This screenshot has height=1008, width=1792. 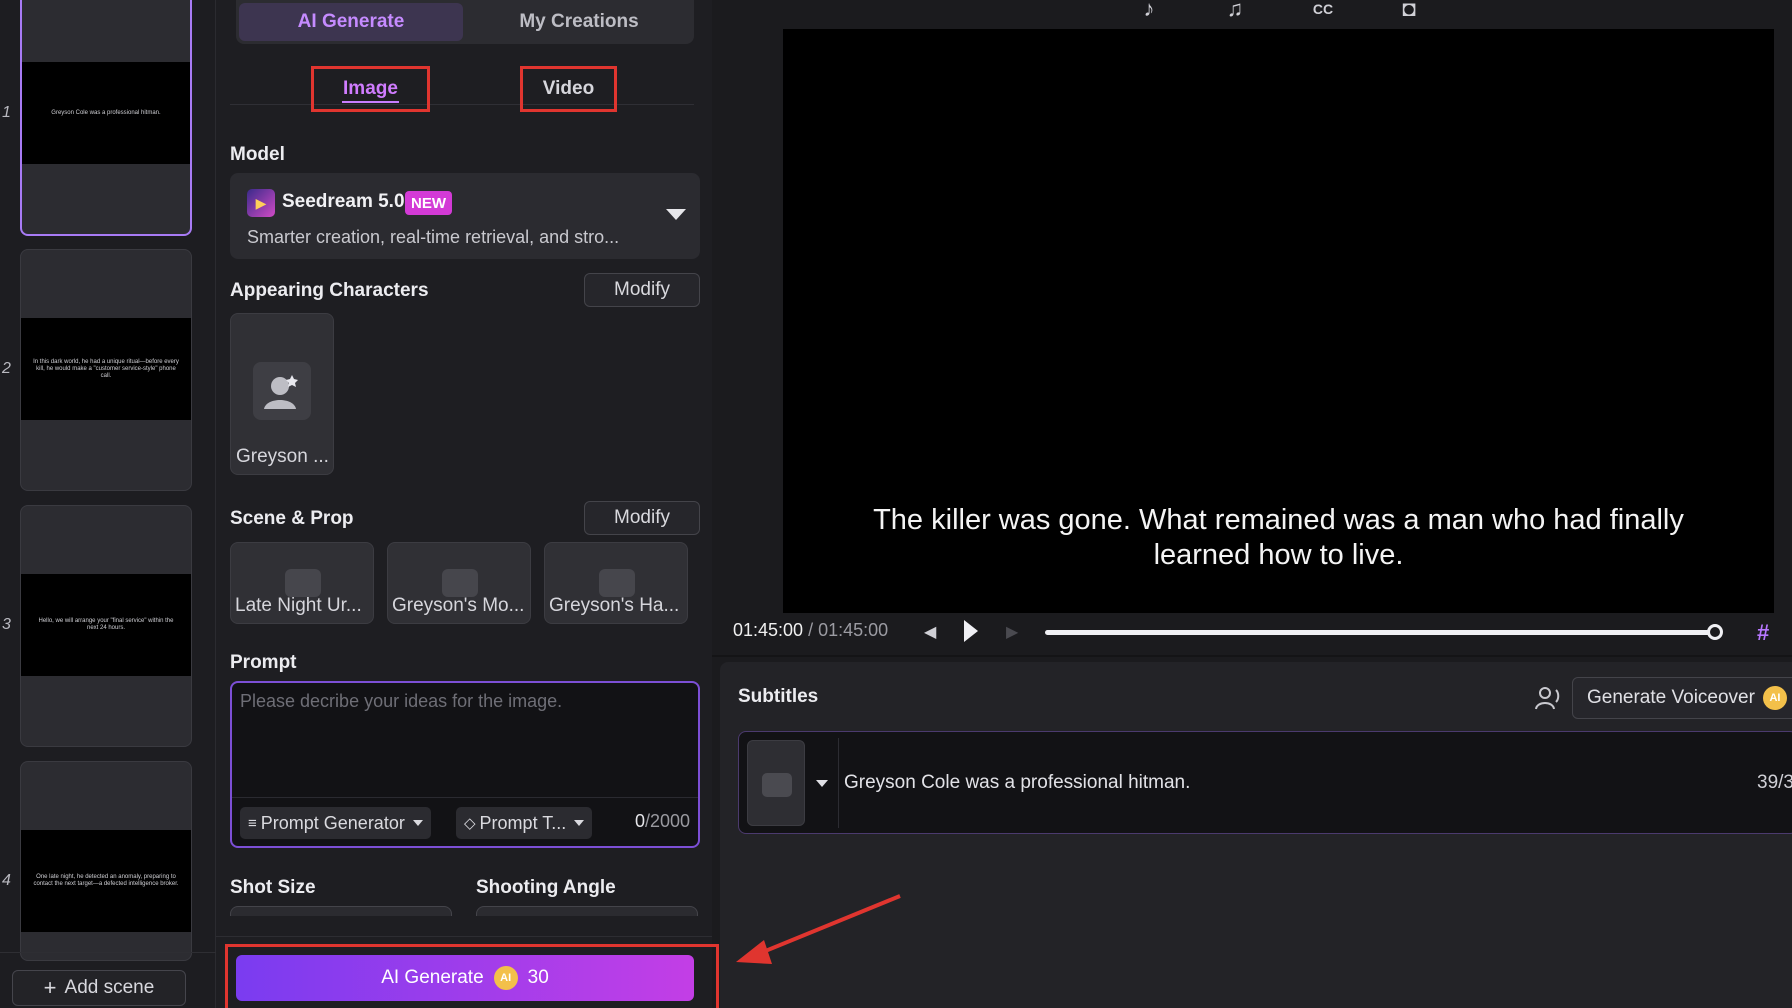 I want to click on ai-generate-button: AI Generate AI 30, so click(x=465, y=978).